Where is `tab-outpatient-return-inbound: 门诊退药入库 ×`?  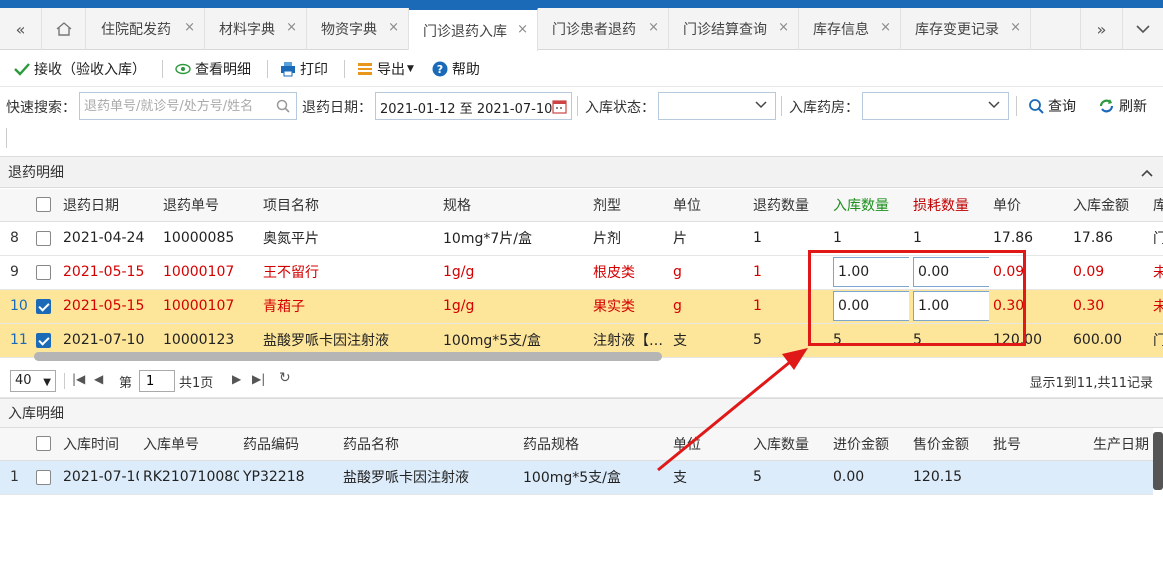 tab-outpatient-return-inbound: 门诊退药入库 × is located at coordinates (473, 29).